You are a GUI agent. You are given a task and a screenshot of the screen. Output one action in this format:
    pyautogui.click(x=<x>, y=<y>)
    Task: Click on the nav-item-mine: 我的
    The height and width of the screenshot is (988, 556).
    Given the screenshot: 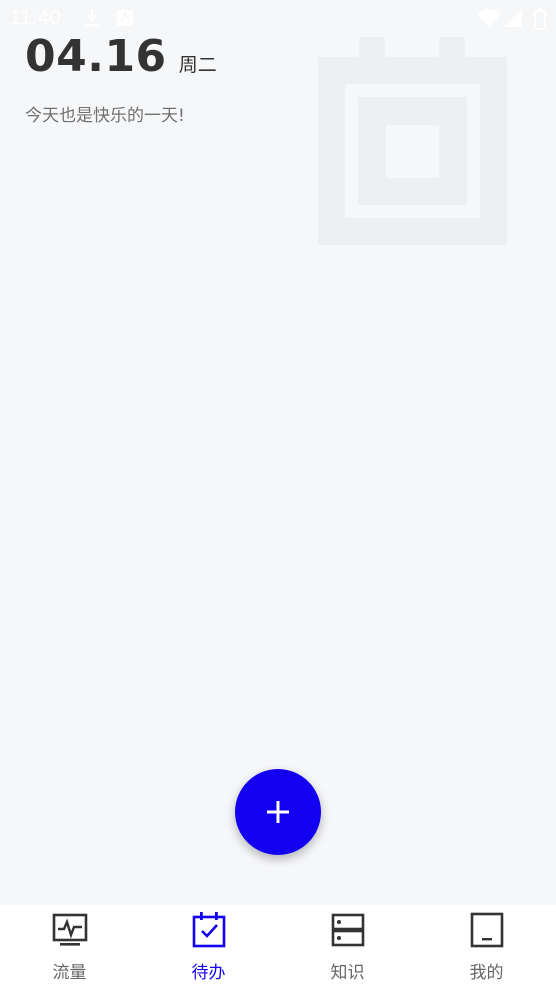 What is the action you would take?
    pyautogui.click(x=486, y=946)
    